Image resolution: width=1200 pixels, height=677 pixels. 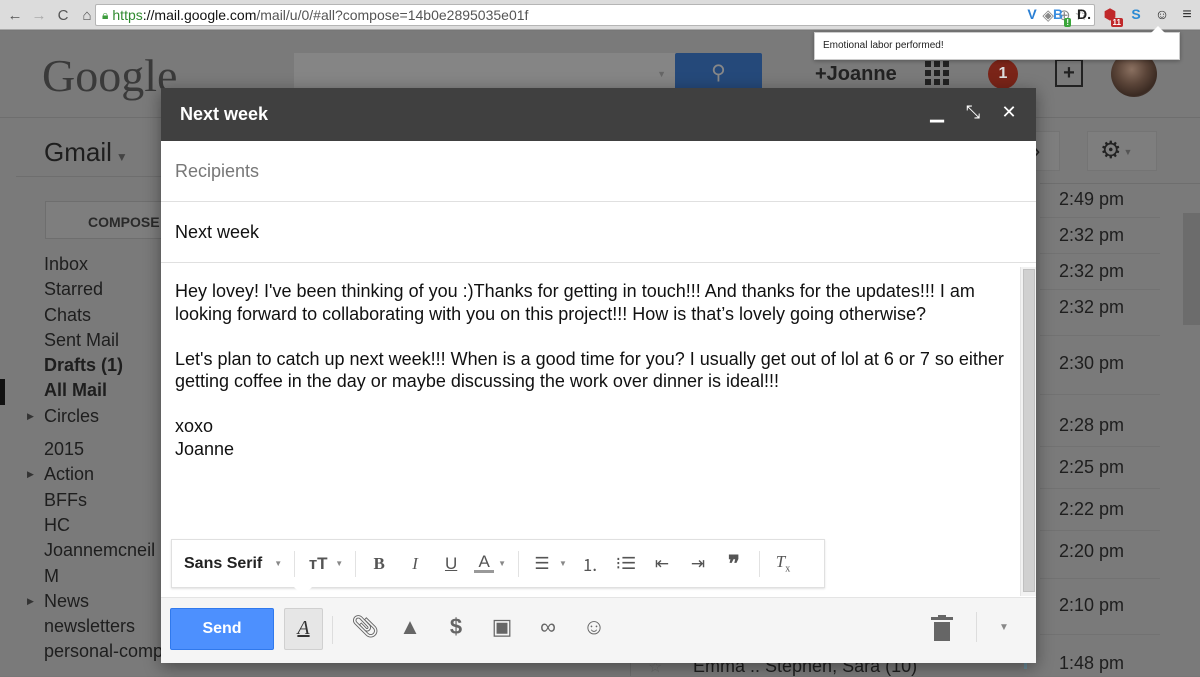 I want to click on scrollbar-thumb, so click(x=1029, y=430).